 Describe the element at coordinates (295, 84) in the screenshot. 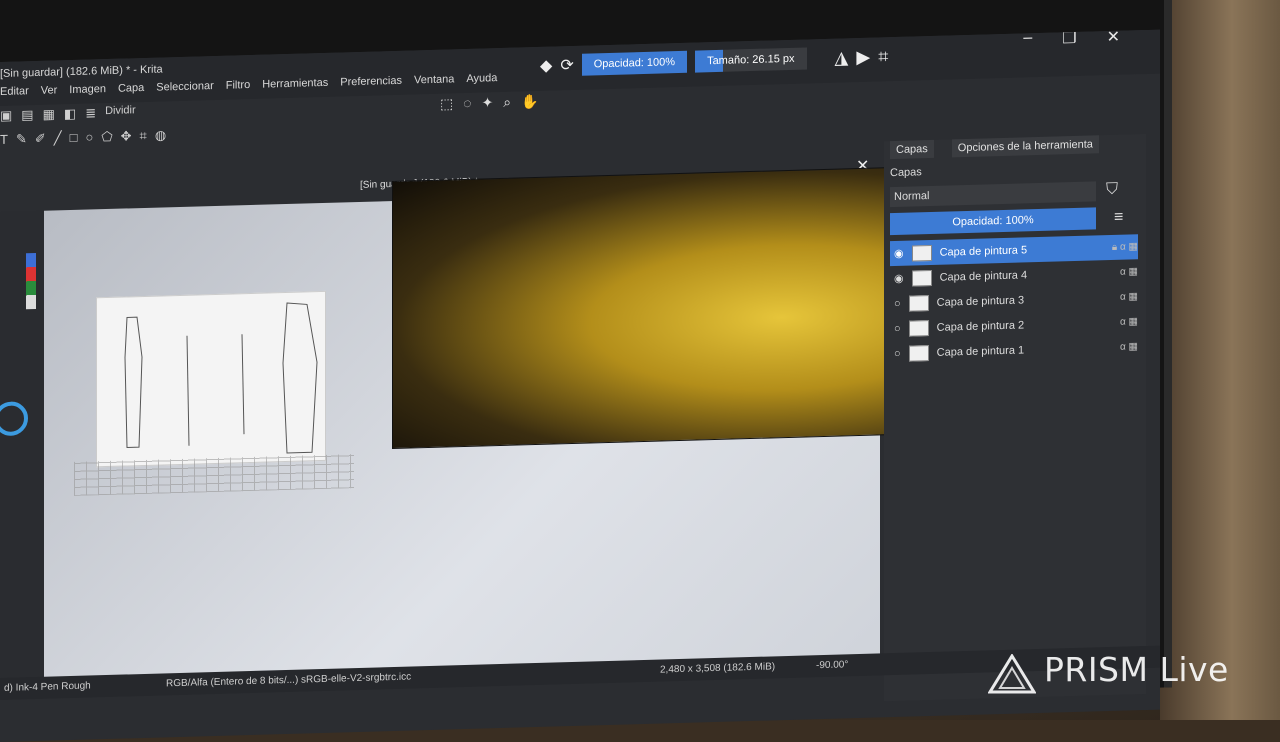

I see `menu-herramientas: Herramientas` at that location.